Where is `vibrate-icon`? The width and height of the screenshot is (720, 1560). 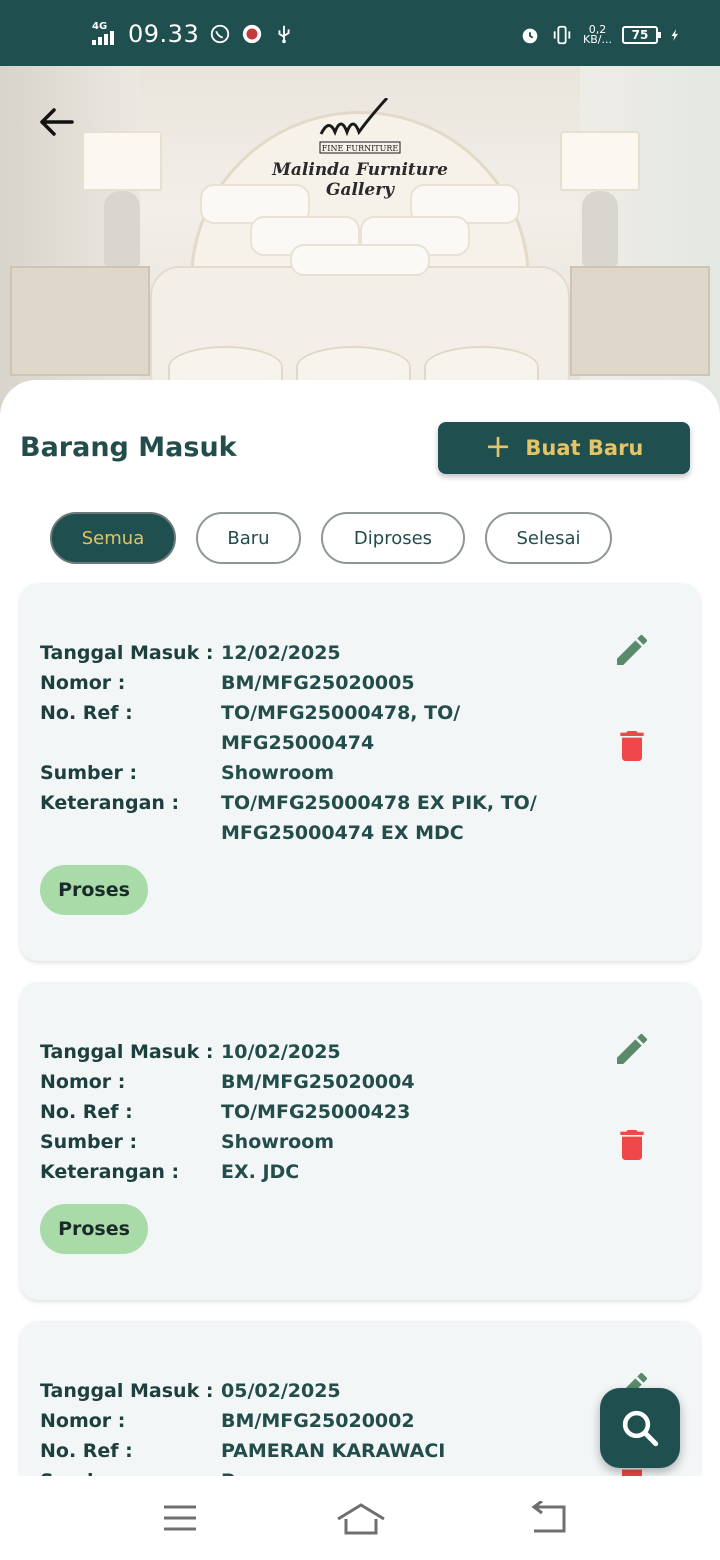 vibrate-icon is located at coordinates (562, 35).